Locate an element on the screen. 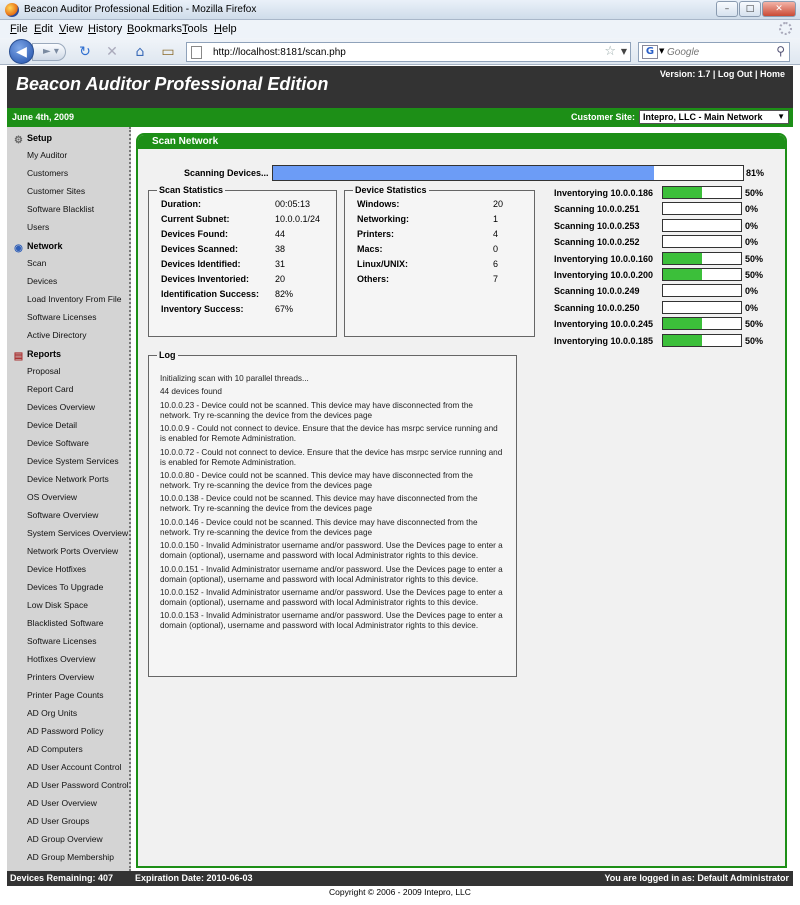 Image resolution: width=800 pixels, height=905 pixels. home-link: Home is located at coordinates (772, 74).